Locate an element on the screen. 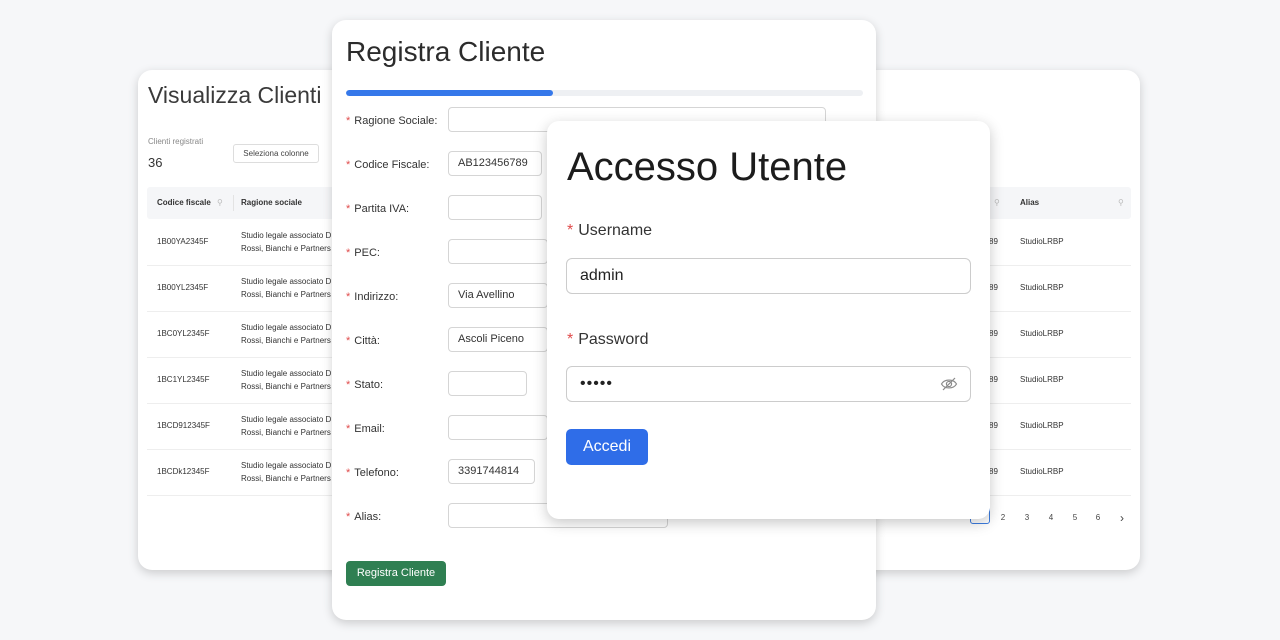 Image resolution: width=1280 pixels, height=640 pixels. registered-label: Clienti registrati is located at coordinates (176, 141).